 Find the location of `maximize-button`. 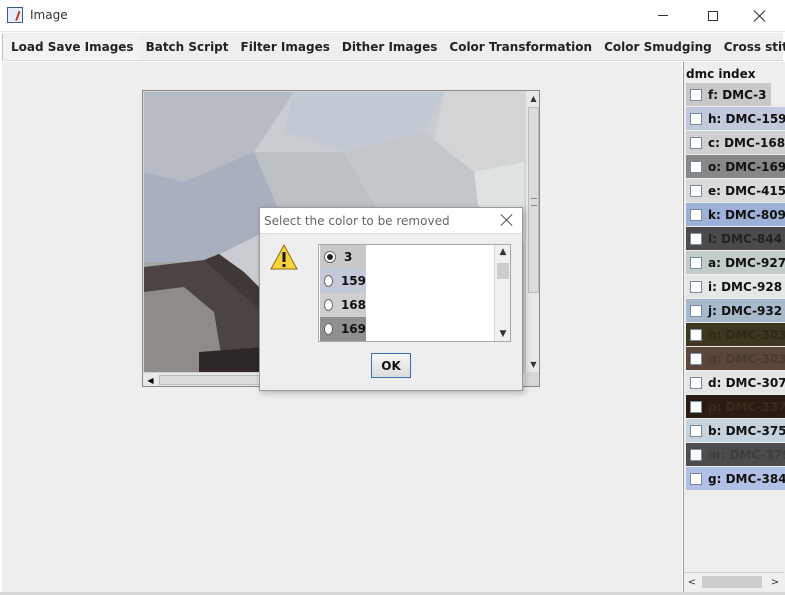

maximize-button is located at coordinates (713, 15).